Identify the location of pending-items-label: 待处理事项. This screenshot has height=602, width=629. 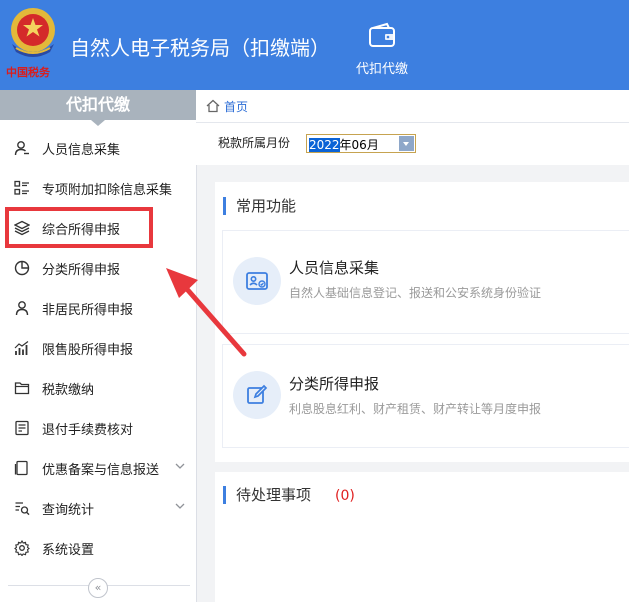
(274, 495).